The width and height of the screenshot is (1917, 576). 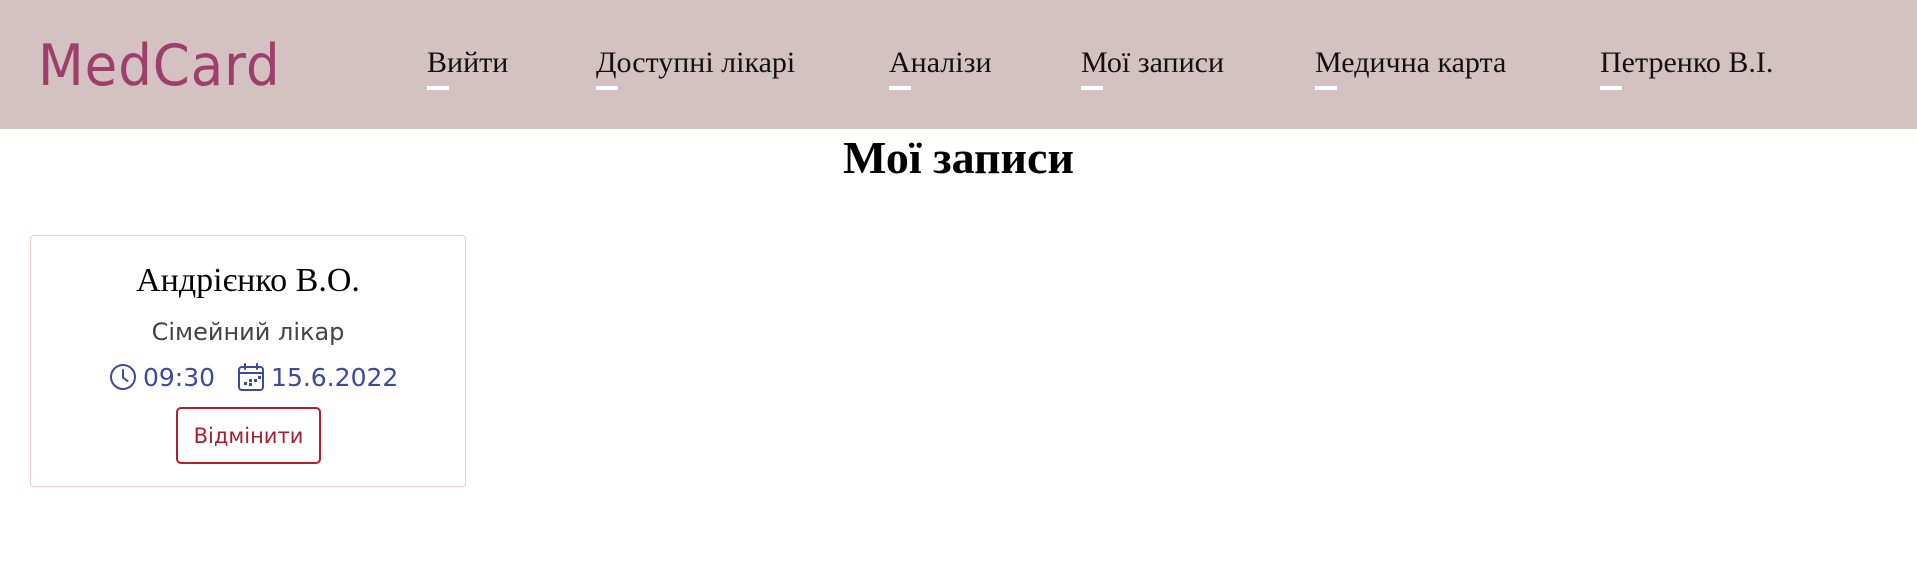 I want to click on appointment-datetime: 09:30 15.6.2022, so click(x=253, y=377).